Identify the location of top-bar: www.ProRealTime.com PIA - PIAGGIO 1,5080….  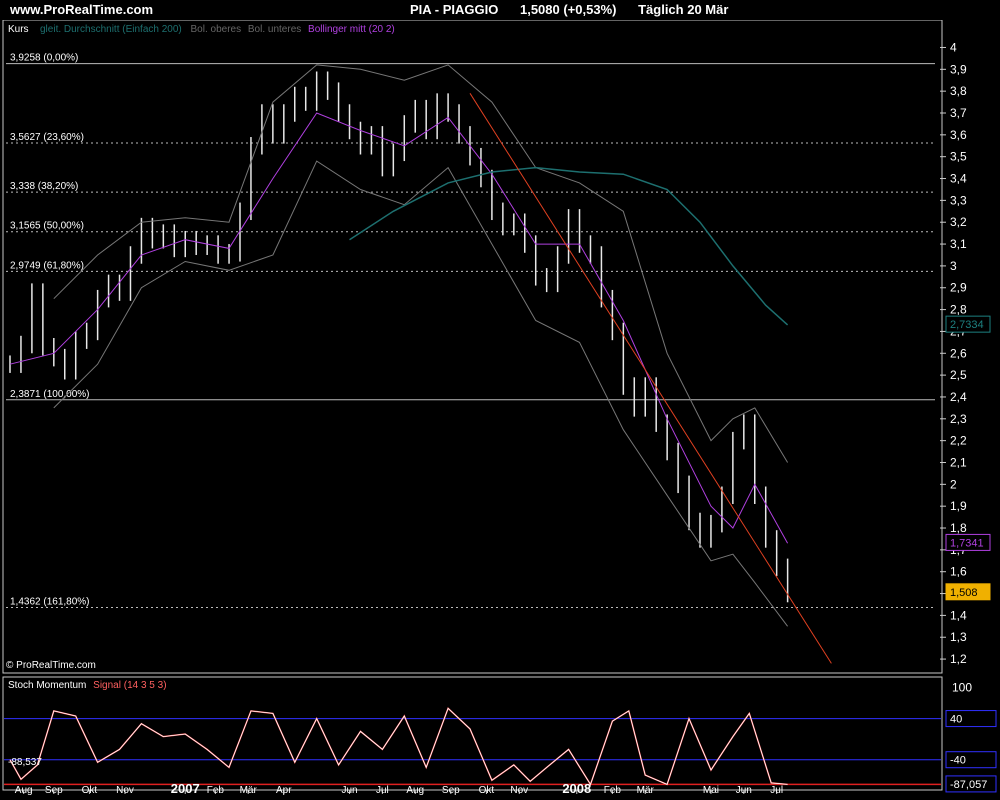
(500, 10).